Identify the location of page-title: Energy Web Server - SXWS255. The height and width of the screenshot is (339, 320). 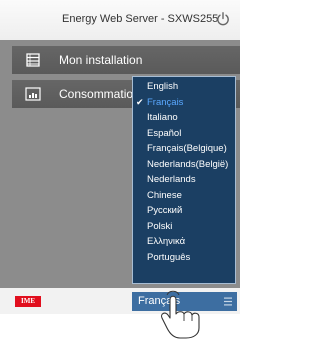
(140, 19).